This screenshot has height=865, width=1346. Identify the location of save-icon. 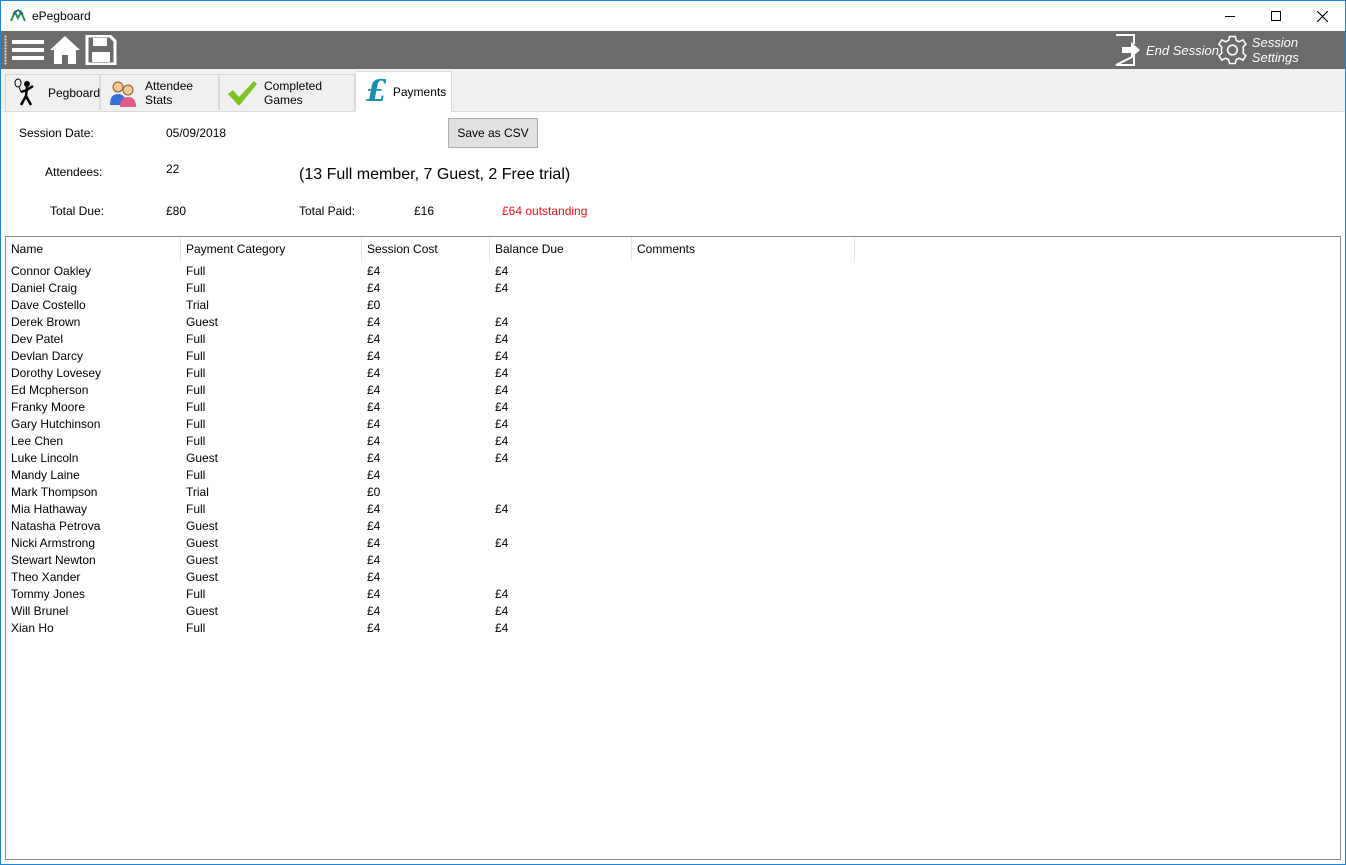
(101, 50).